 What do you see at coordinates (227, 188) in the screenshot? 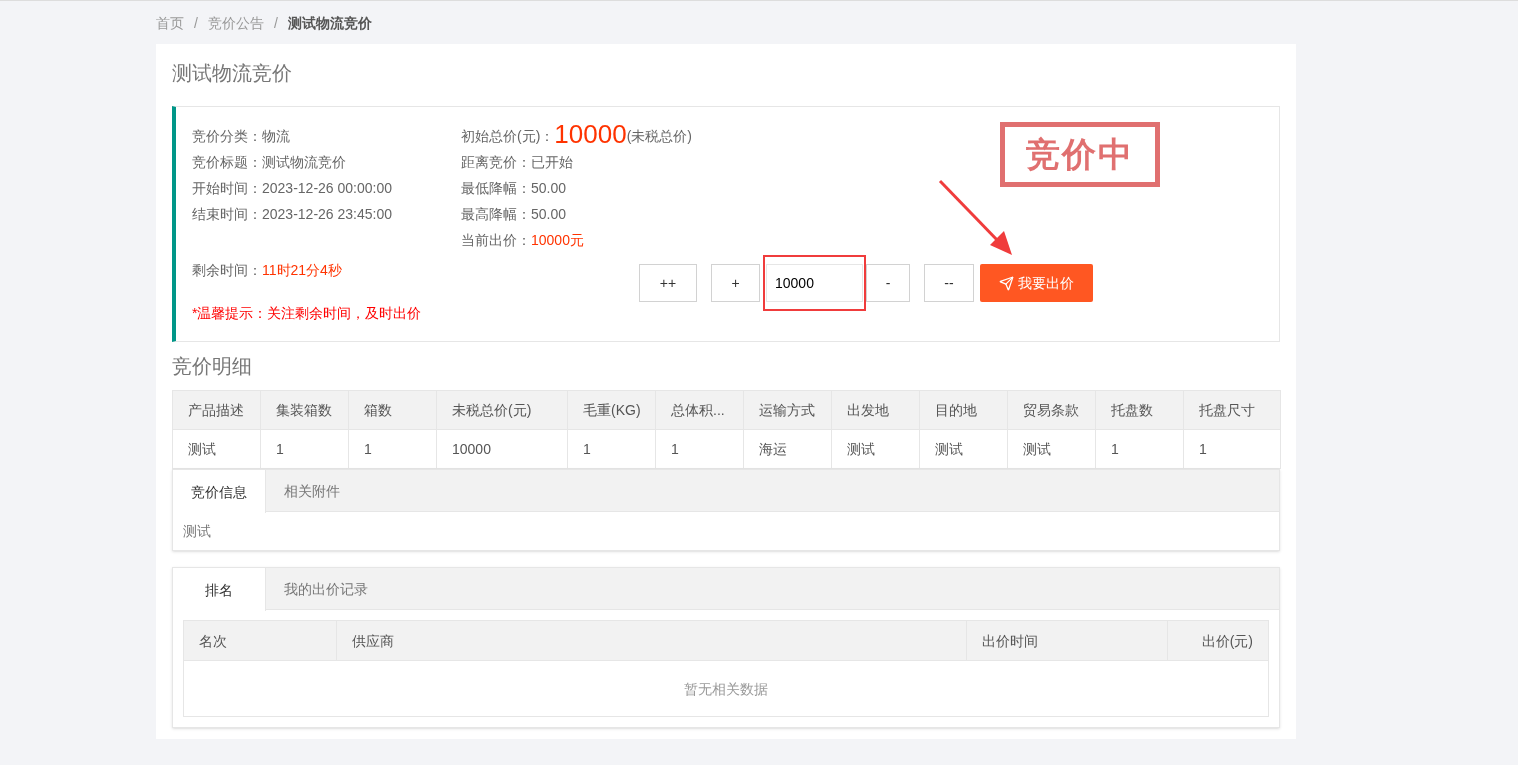
I see `field-label: 开始时间：` at bounding box center [227, 188].